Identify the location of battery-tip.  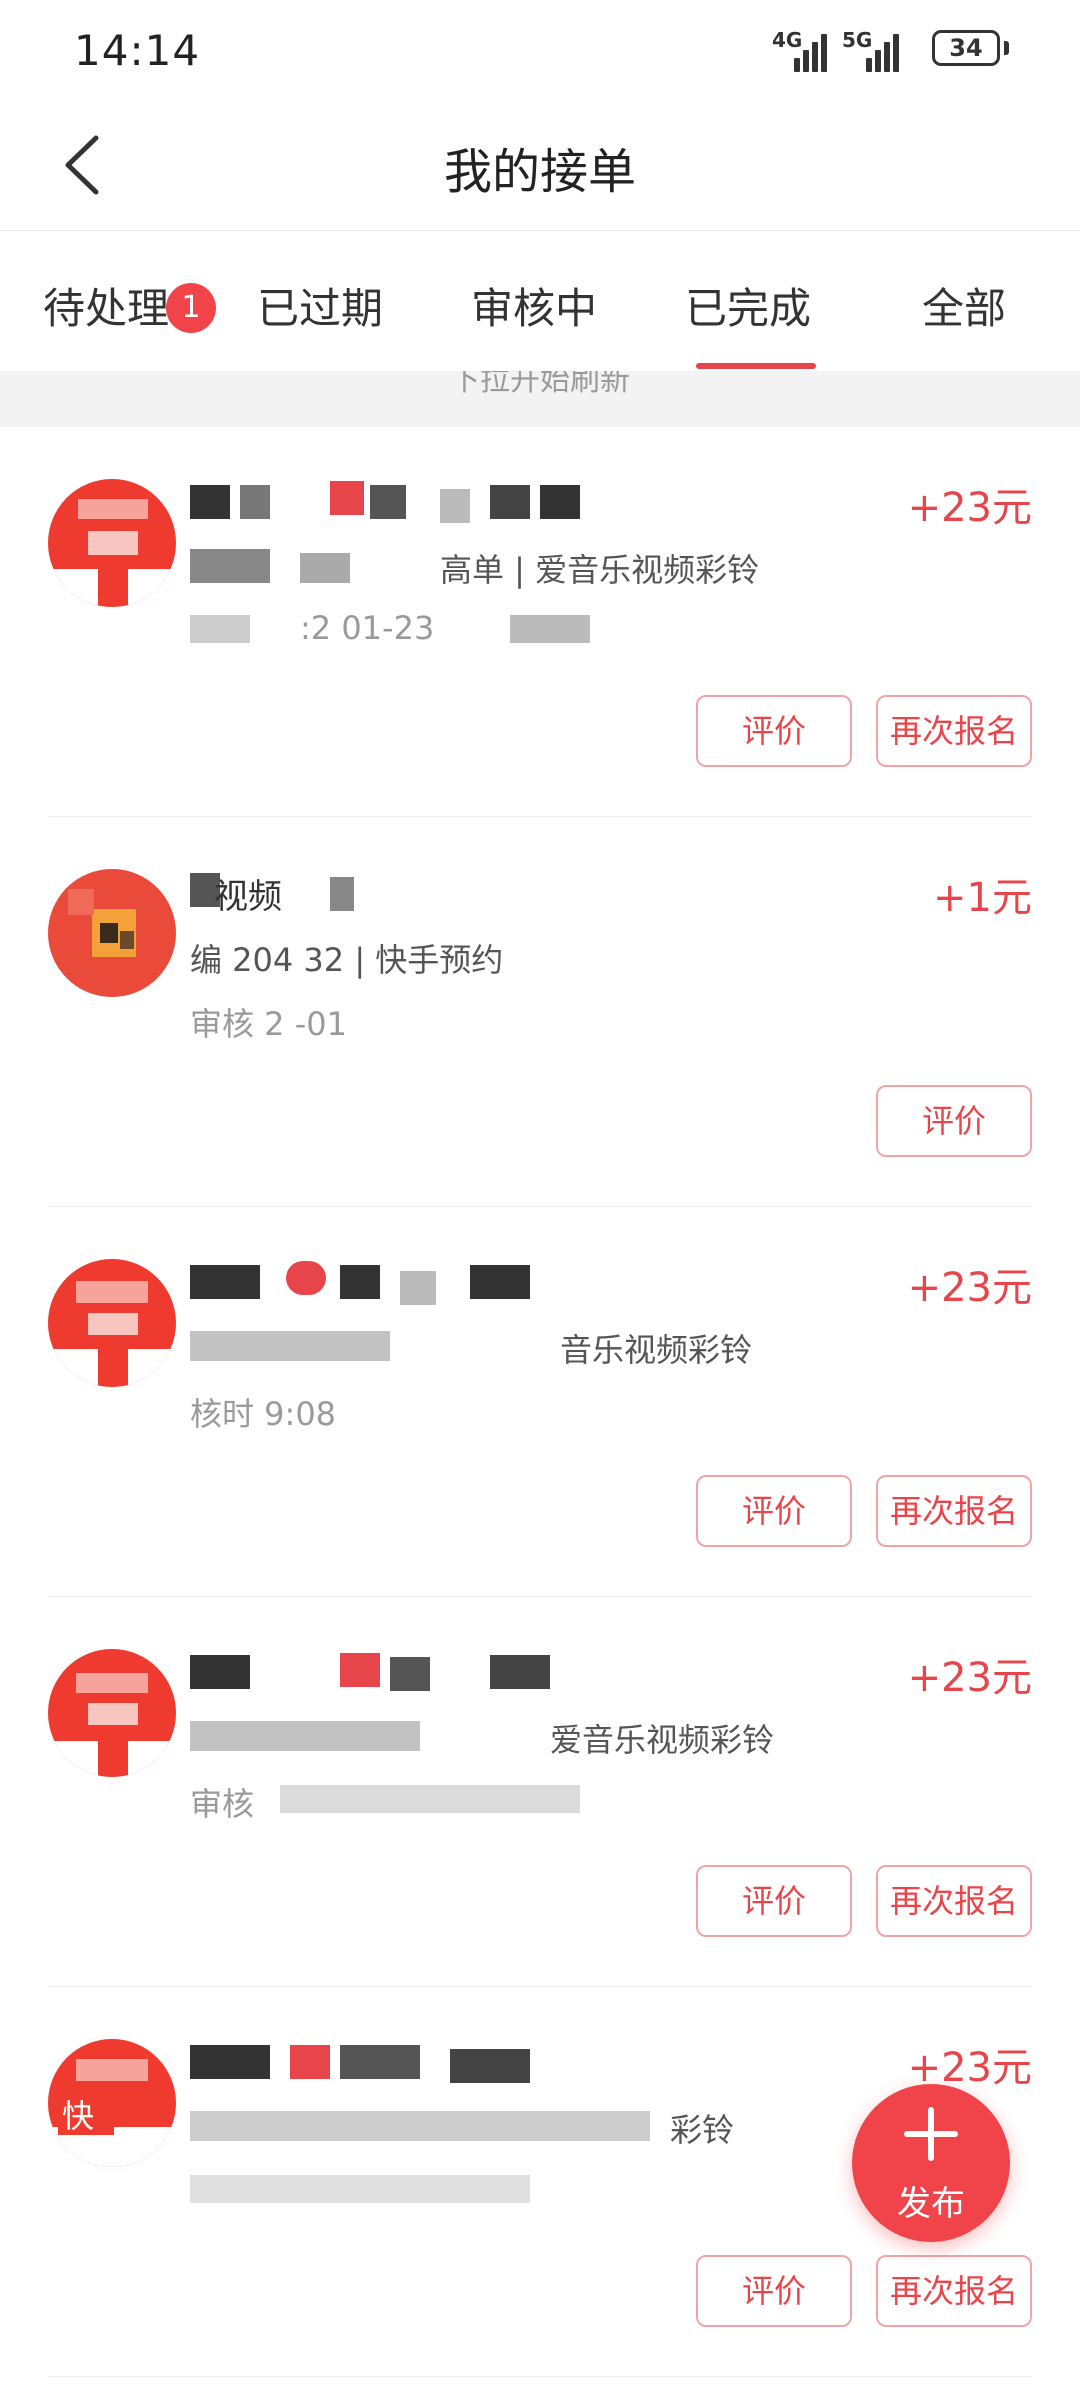
(1006, 48).